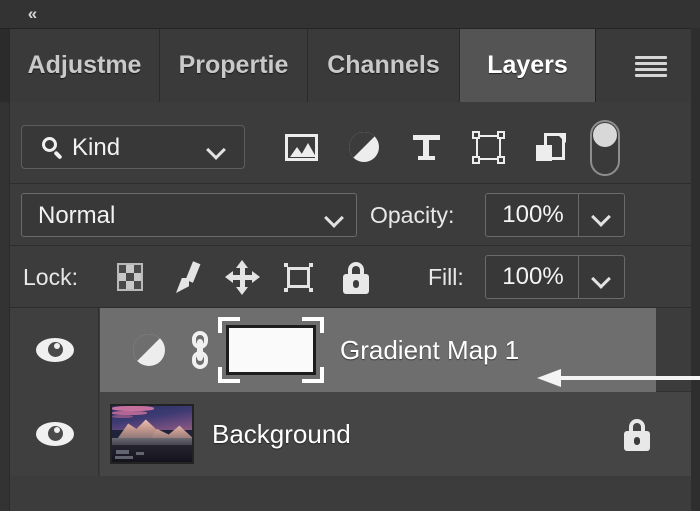 Image resolution: width=700 pixels, height=511 pixels. I want to click on lock-image-pixels-icon, so click(187, 277).